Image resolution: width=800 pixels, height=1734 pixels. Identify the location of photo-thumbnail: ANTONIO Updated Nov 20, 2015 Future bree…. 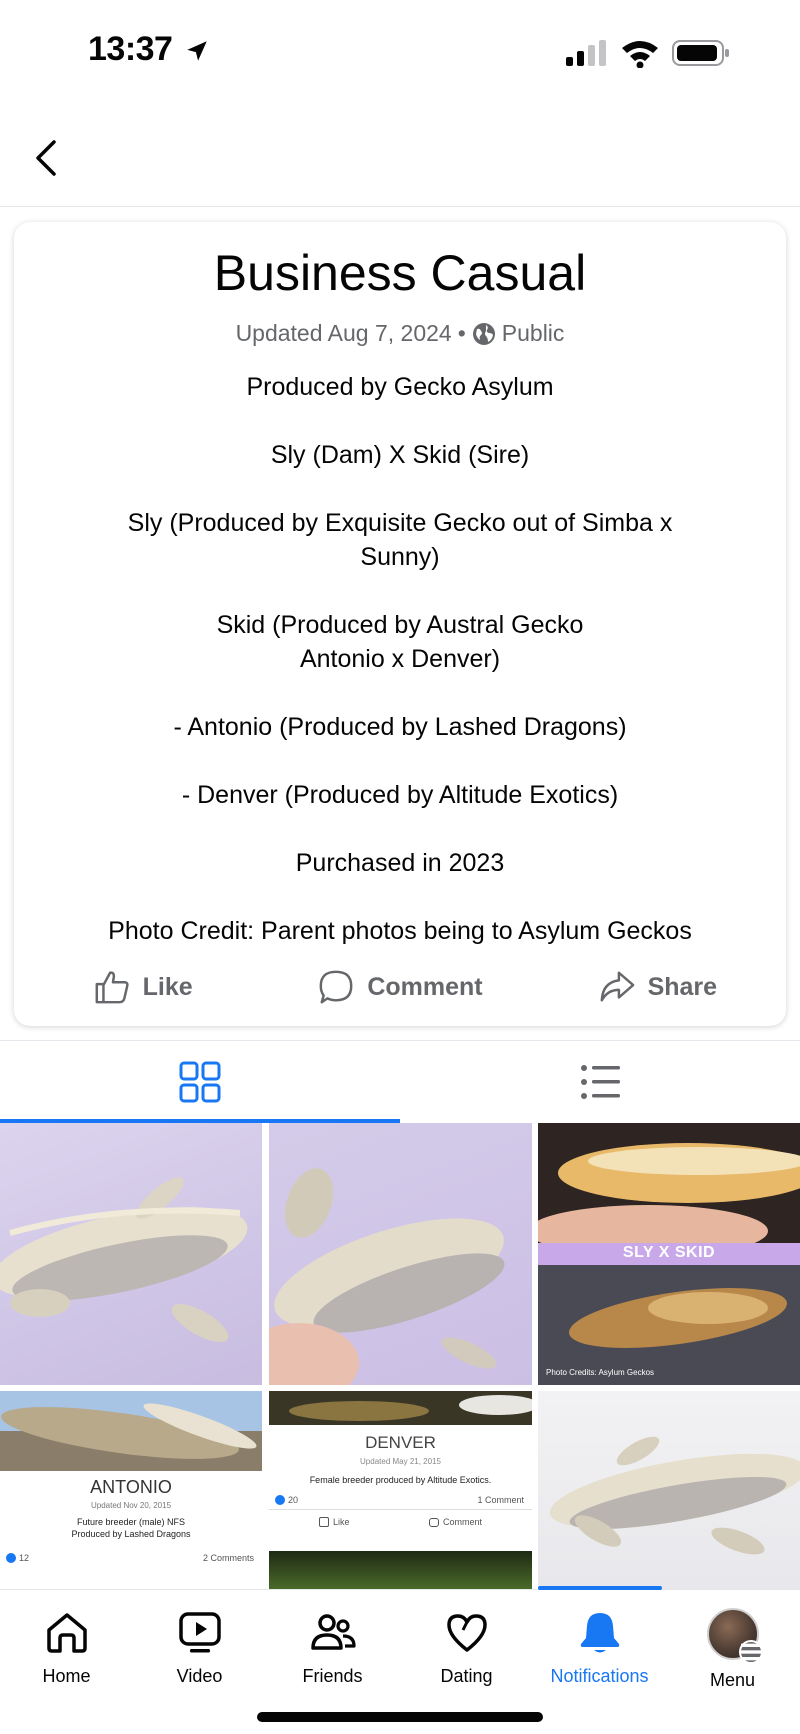
(131, 1490).